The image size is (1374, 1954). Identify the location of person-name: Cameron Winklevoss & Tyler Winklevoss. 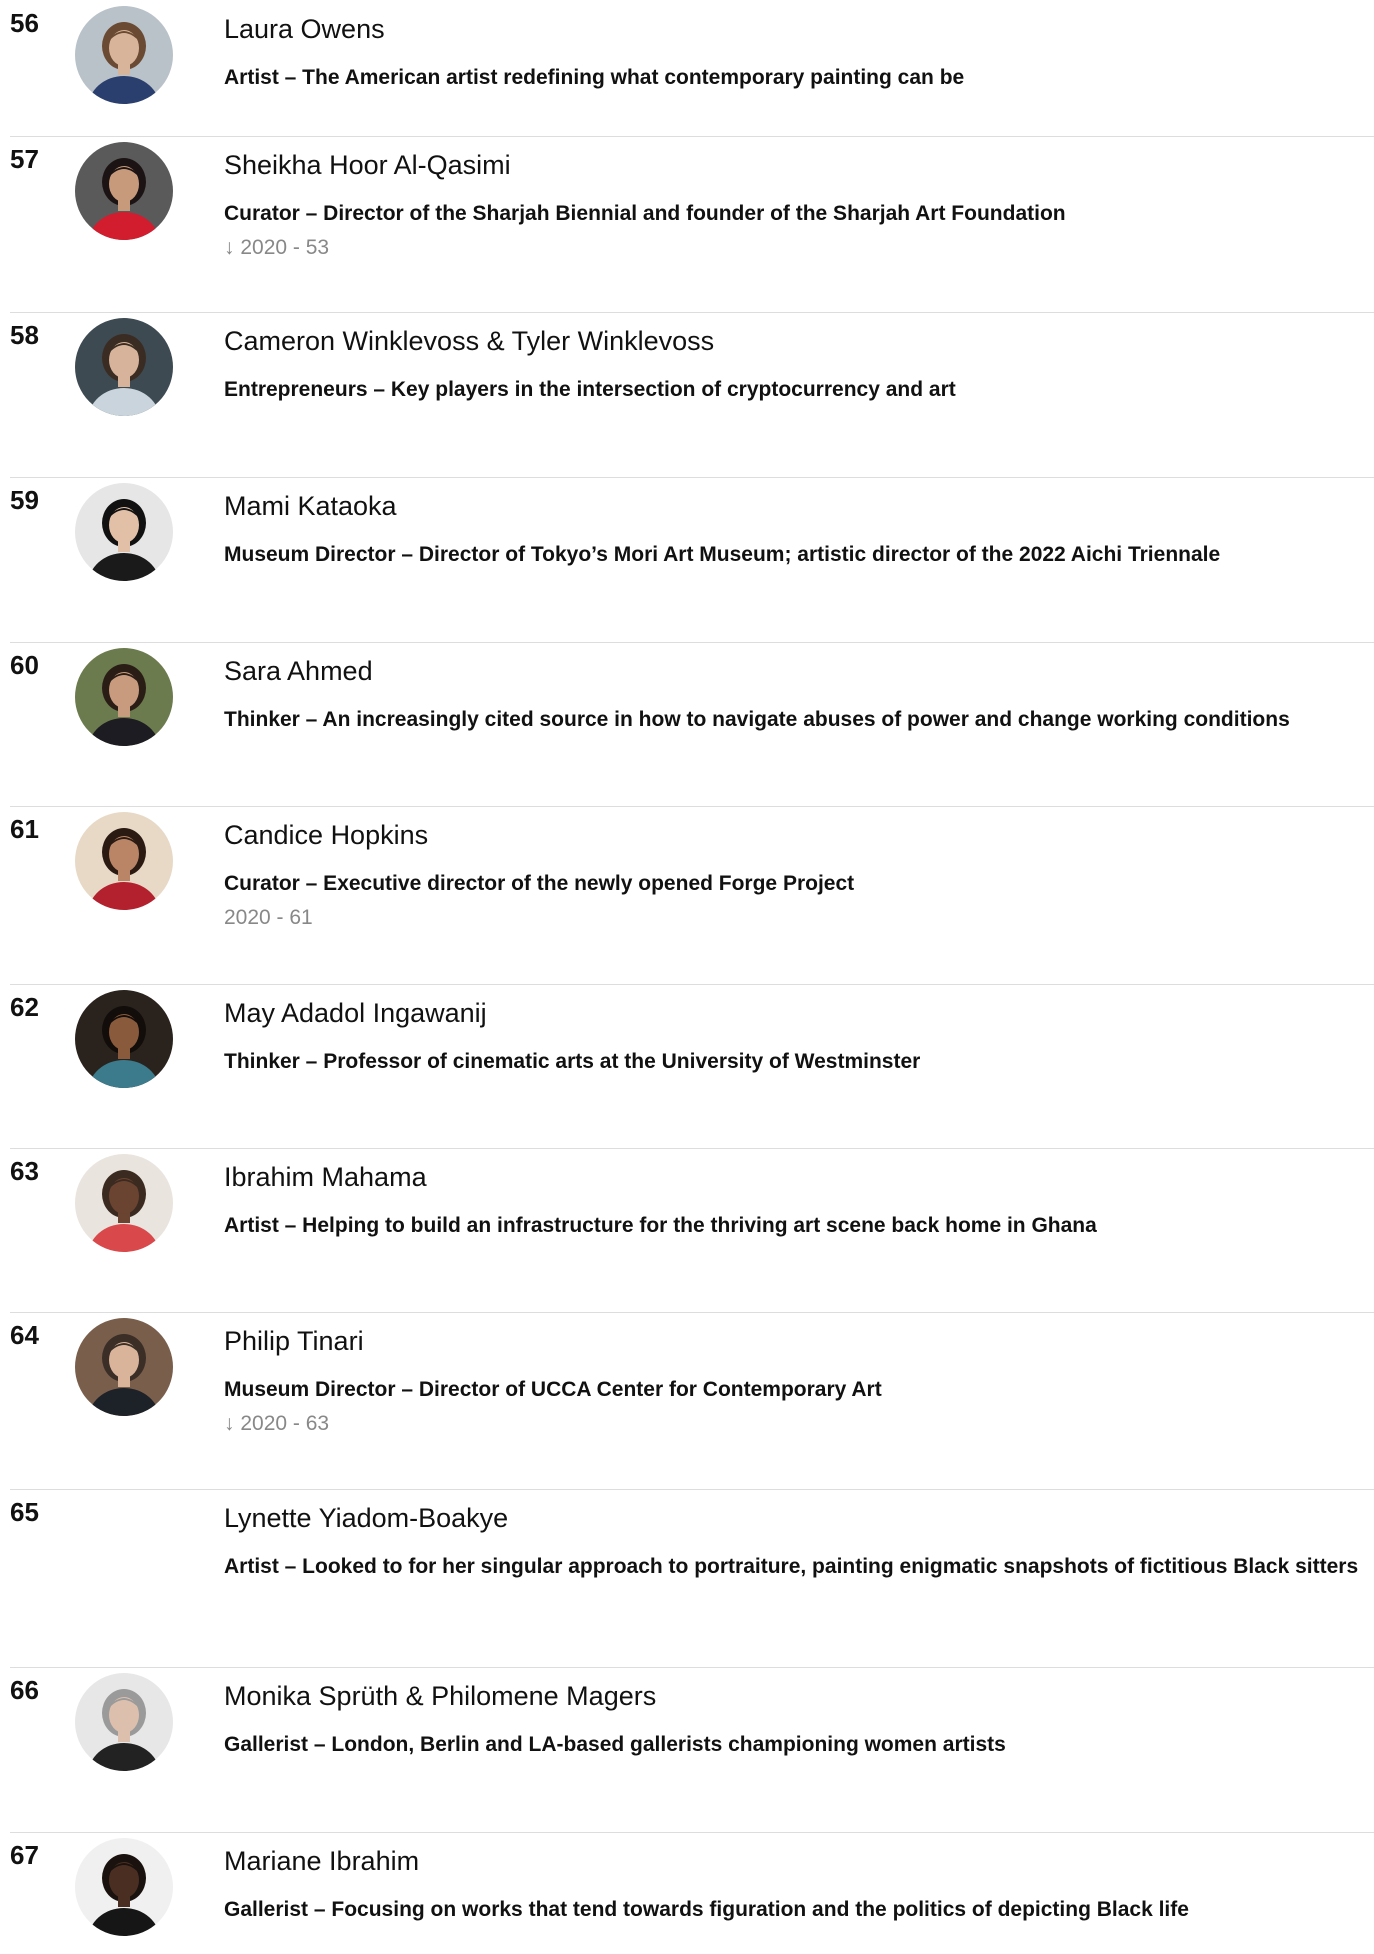
(469, 341).